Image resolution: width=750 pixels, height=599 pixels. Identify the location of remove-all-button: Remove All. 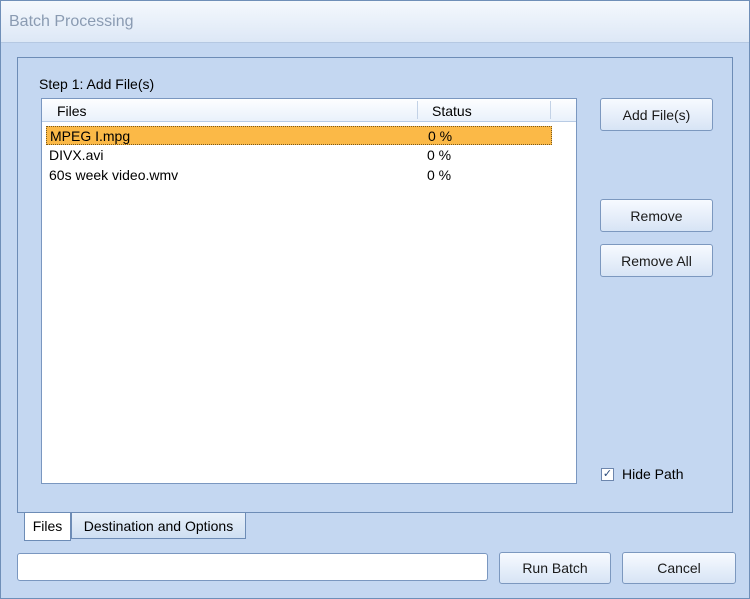
(656, 260).